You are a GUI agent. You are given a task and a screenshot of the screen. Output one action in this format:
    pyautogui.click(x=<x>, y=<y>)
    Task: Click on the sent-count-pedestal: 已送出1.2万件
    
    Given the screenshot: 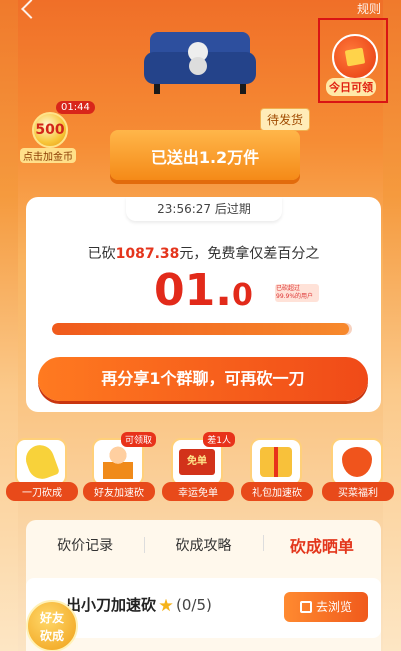 What is the action you would take?
    pyautogui.click(x=205, y=155)
    